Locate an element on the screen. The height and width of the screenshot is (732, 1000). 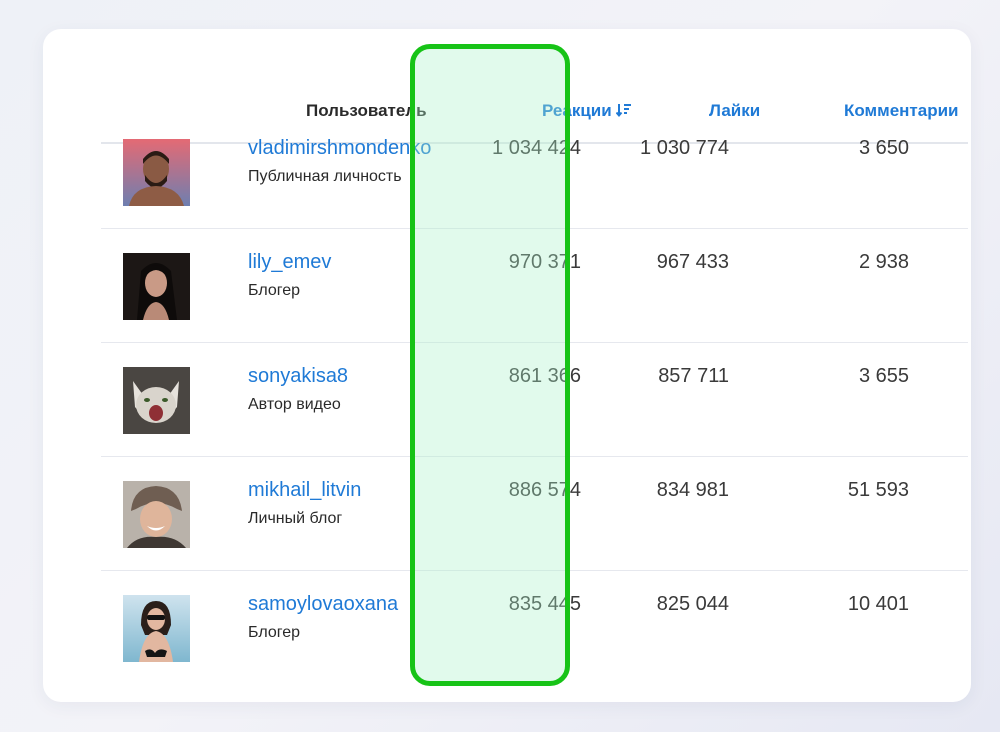
reactions-value: 835 445 is located at coordinates (544, 604).